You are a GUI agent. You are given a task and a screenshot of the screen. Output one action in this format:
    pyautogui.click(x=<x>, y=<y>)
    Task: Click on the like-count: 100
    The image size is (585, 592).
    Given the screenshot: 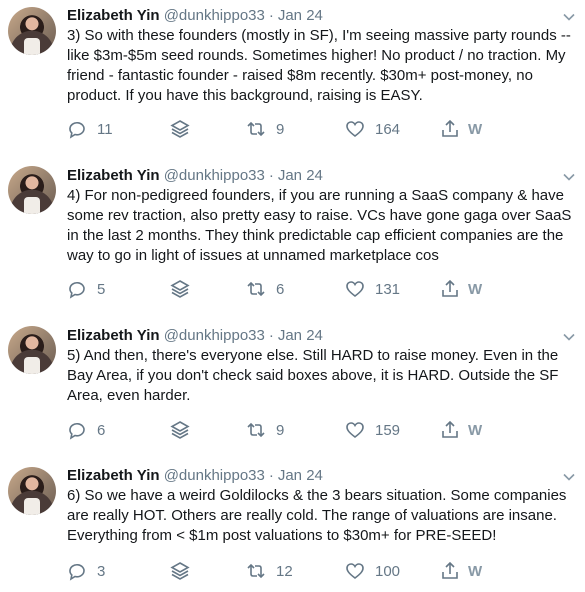 What is the action you would take?
    pyautogui.click(x=388, y=571)
    